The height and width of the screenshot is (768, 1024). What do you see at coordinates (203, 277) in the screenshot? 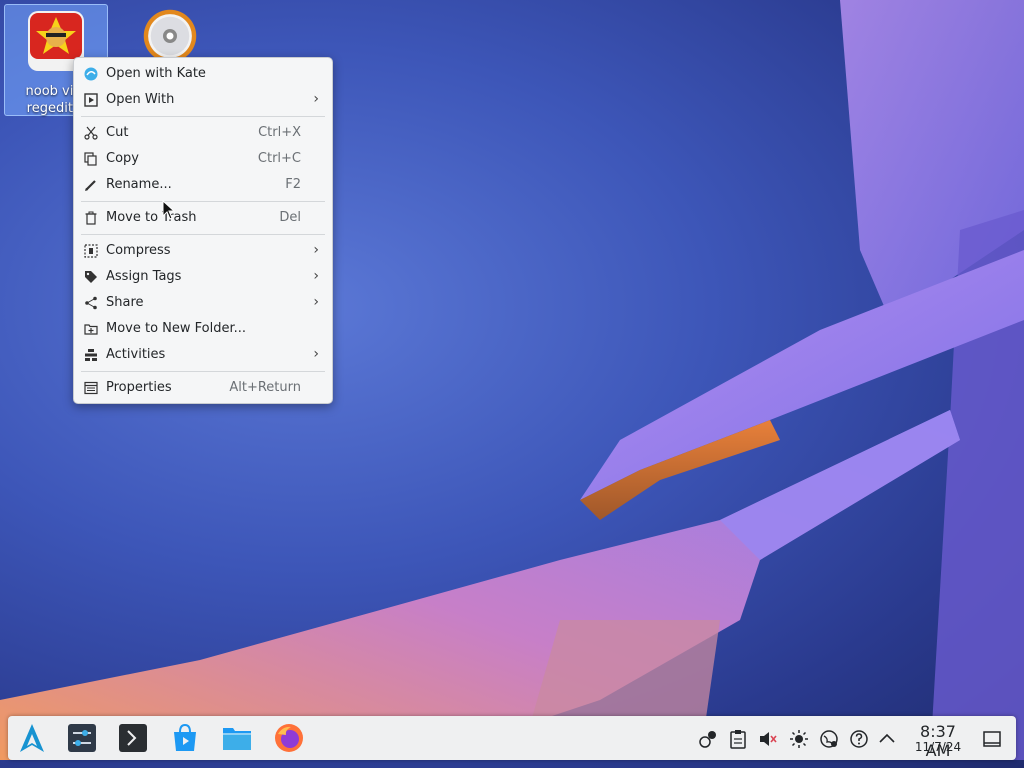
I see `menu-item-assign-tags: Assign Tags ›` at bounding box center [203, 277].